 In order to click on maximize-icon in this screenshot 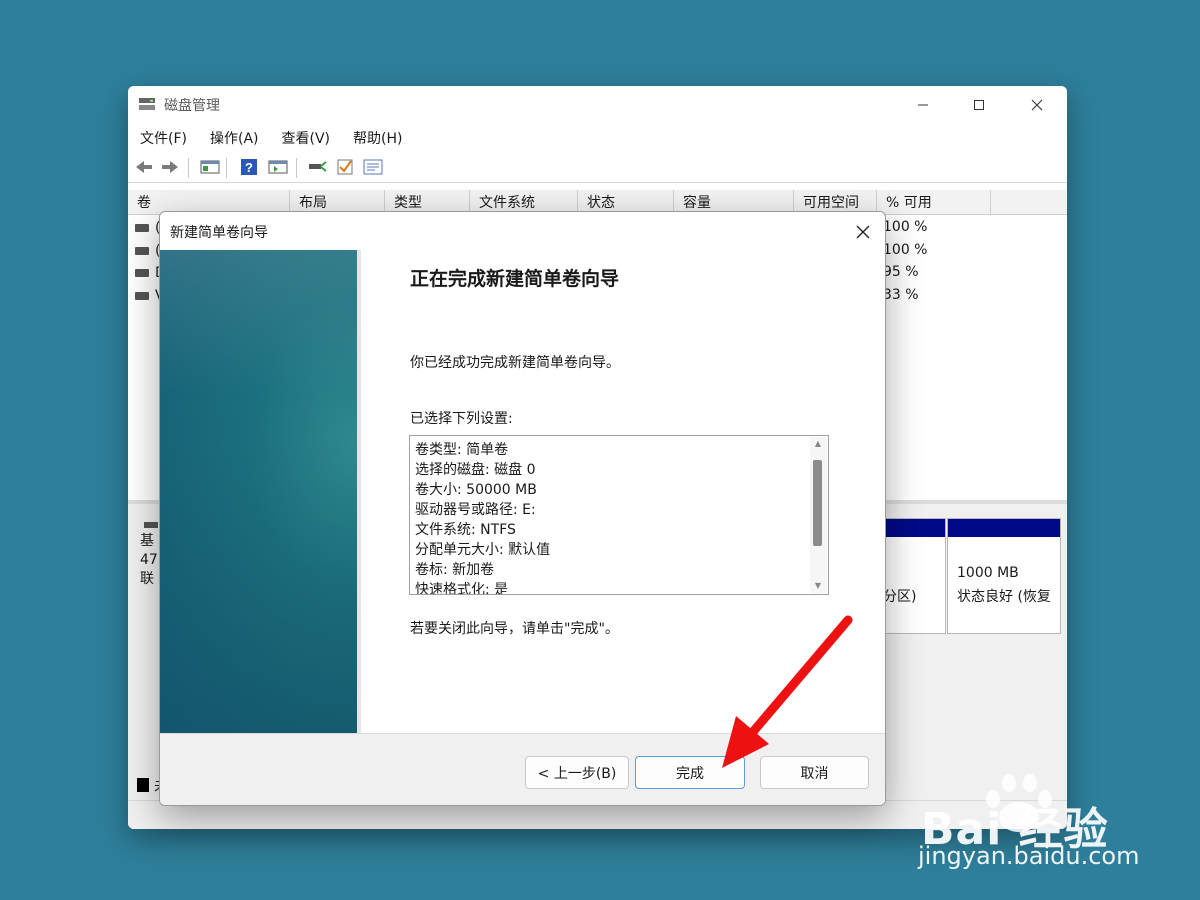, I will do `click(979, 105)`.